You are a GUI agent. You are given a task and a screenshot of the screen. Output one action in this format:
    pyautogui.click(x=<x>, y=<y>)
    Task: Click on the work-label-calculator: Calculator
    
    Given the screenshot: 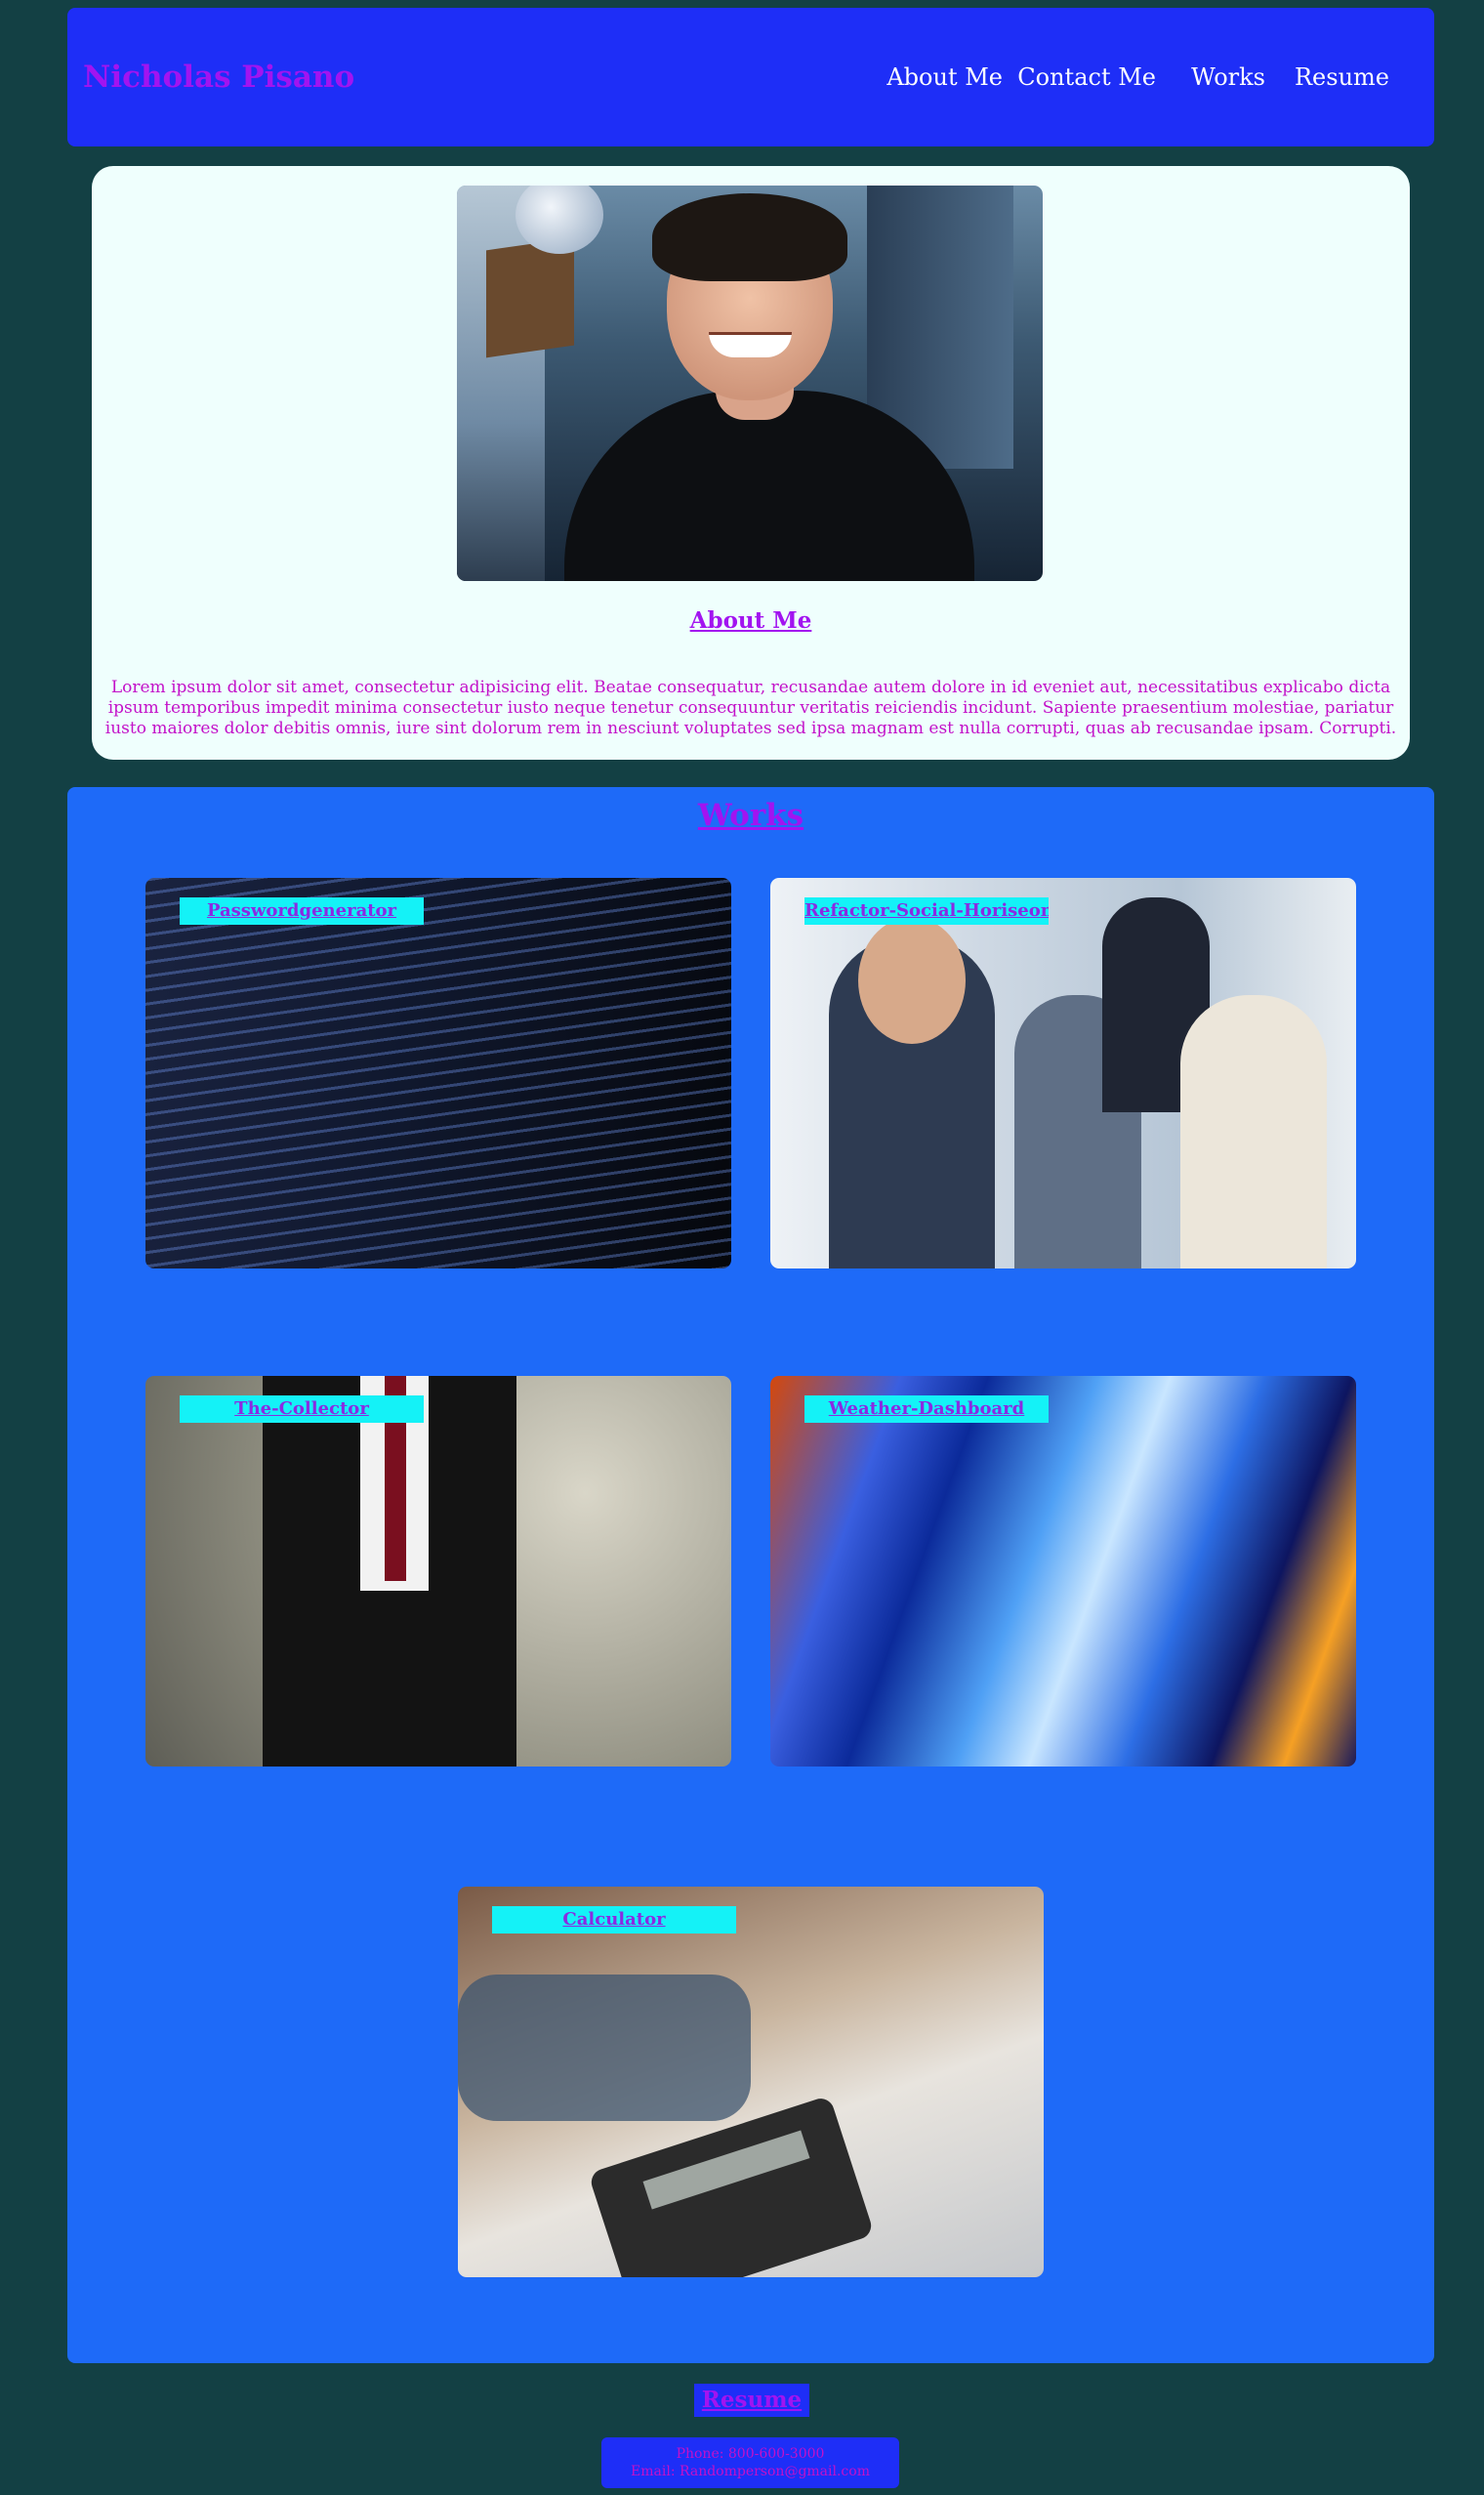 What is the action you would take?
    pyautogui.click(x=614, y=1920)
    